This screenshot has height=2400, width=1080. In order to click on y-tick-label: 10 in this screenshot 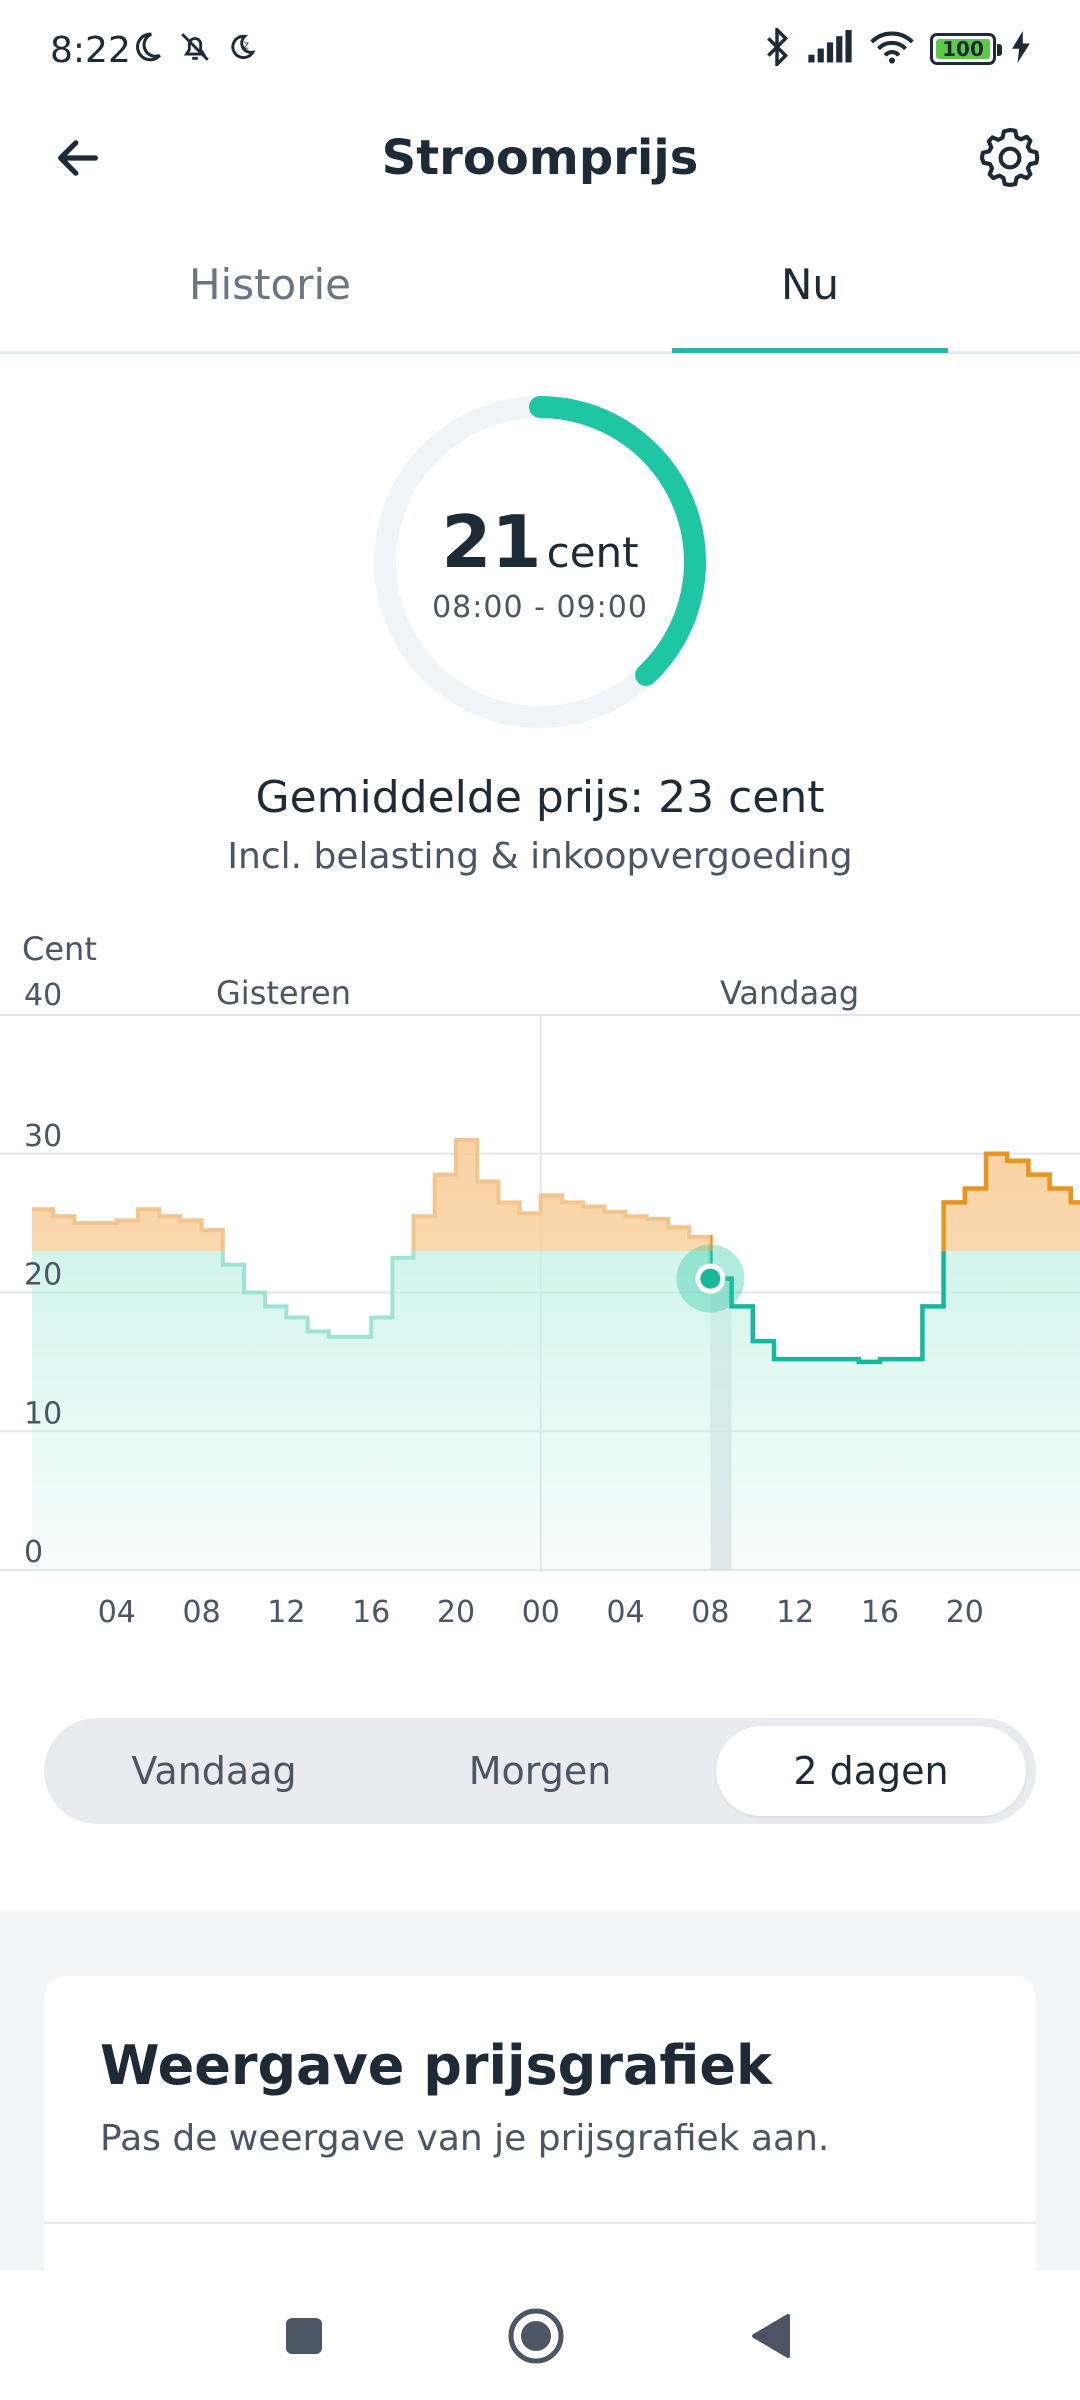, I will do `click(43, 1413)`.